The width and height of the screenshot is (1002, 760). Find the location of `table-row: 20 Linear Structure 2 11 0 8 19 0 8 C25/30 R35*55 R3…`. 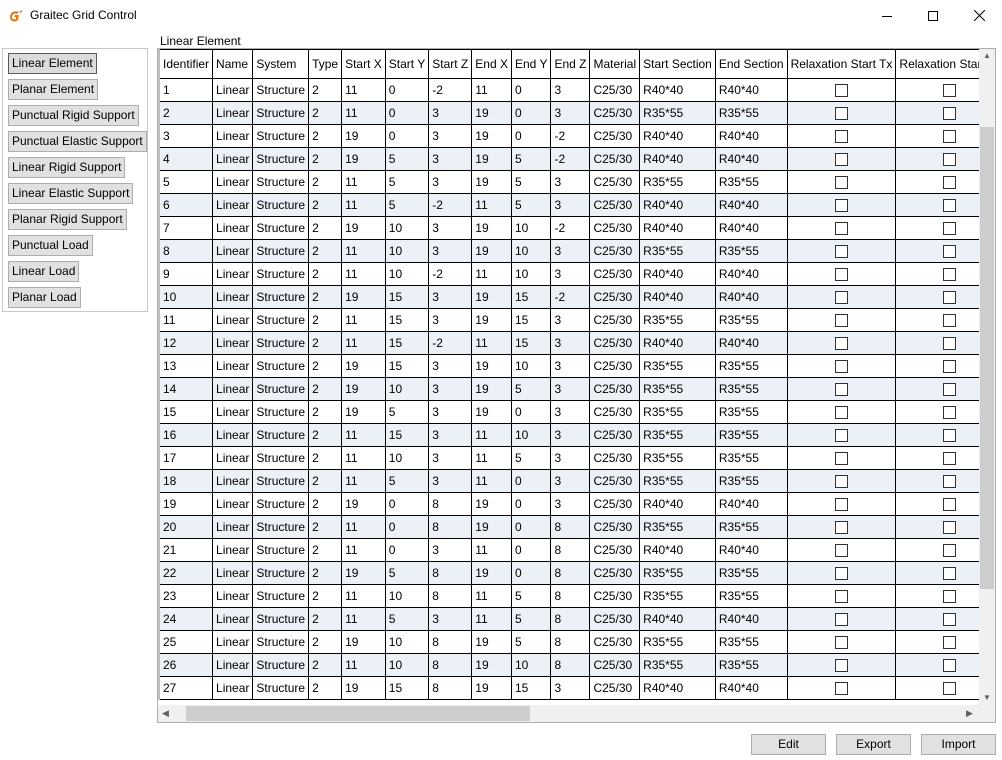

table-row: 20 Linear Structure 2 11 0 8 19 0 8 C25/30 R35*55 R3… is located at coordinates (576, 527).